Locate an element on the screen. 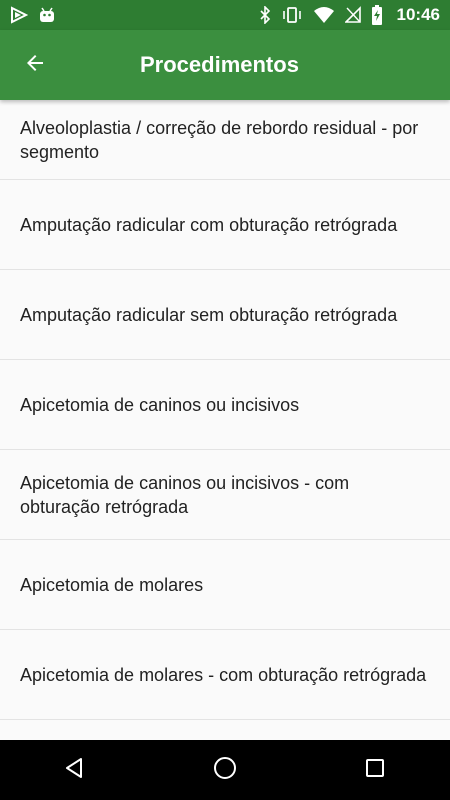 Image resolution: width=450 pixels, height=800 pixels. status-time: 10:46 is located at coordinates (418, 14).